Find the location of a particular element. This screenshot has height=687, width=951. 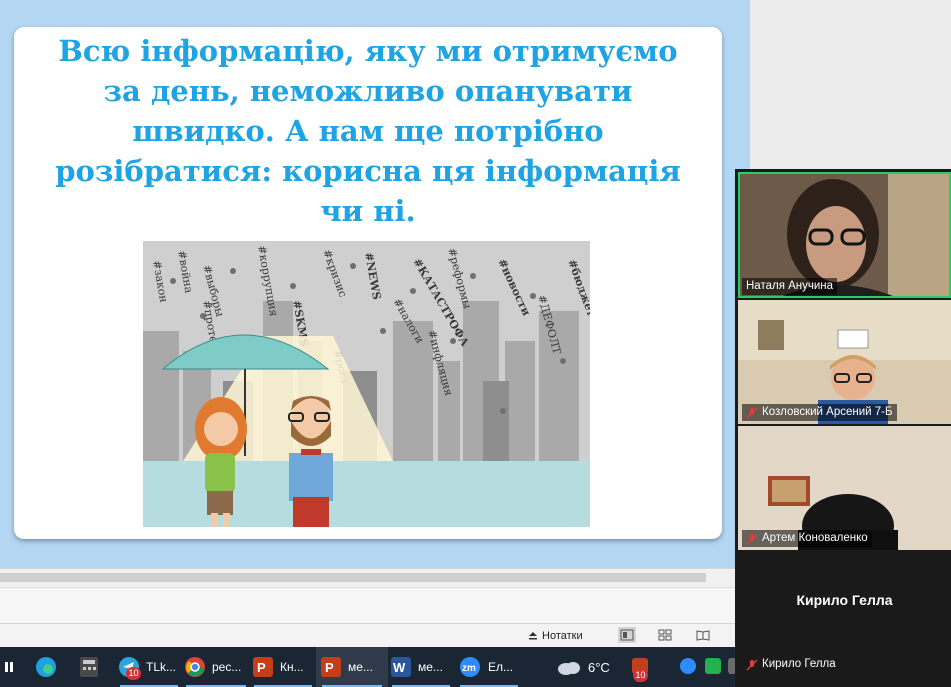

tray-app-icon-green is located at coordinates (713, 666).